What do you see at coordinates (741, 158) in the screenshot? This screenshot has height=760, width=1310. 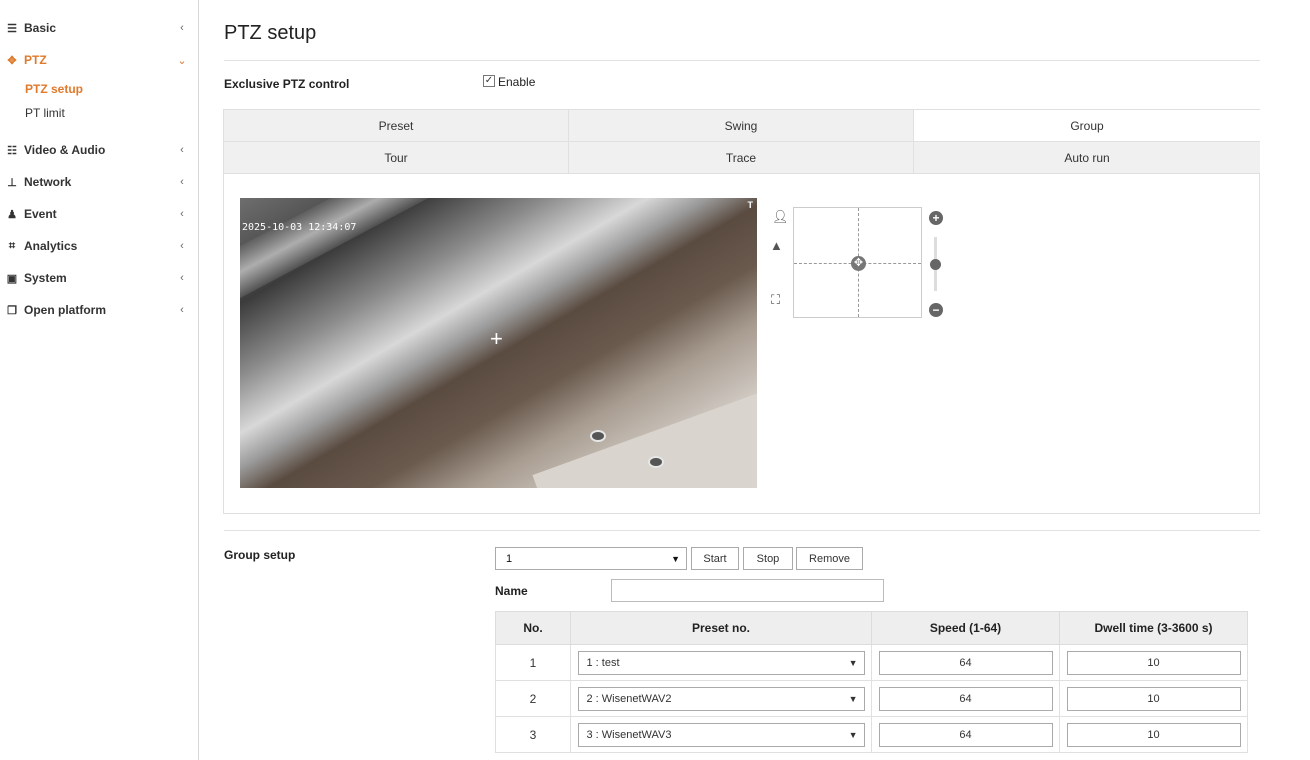 I see `tab-trace: Trace` at bounding box center [741, 158].